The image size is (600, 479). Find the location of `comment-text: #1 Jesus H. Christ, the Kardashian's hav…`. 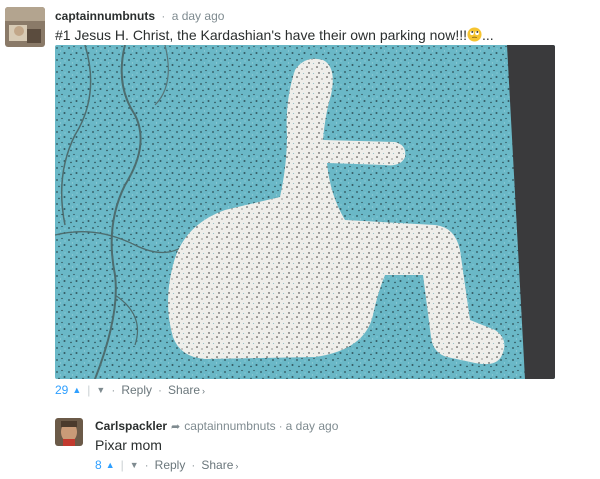

comment-text: #1 Jesus H. Christ, the Kardashian's hav… is located at coordinates (274, 35).